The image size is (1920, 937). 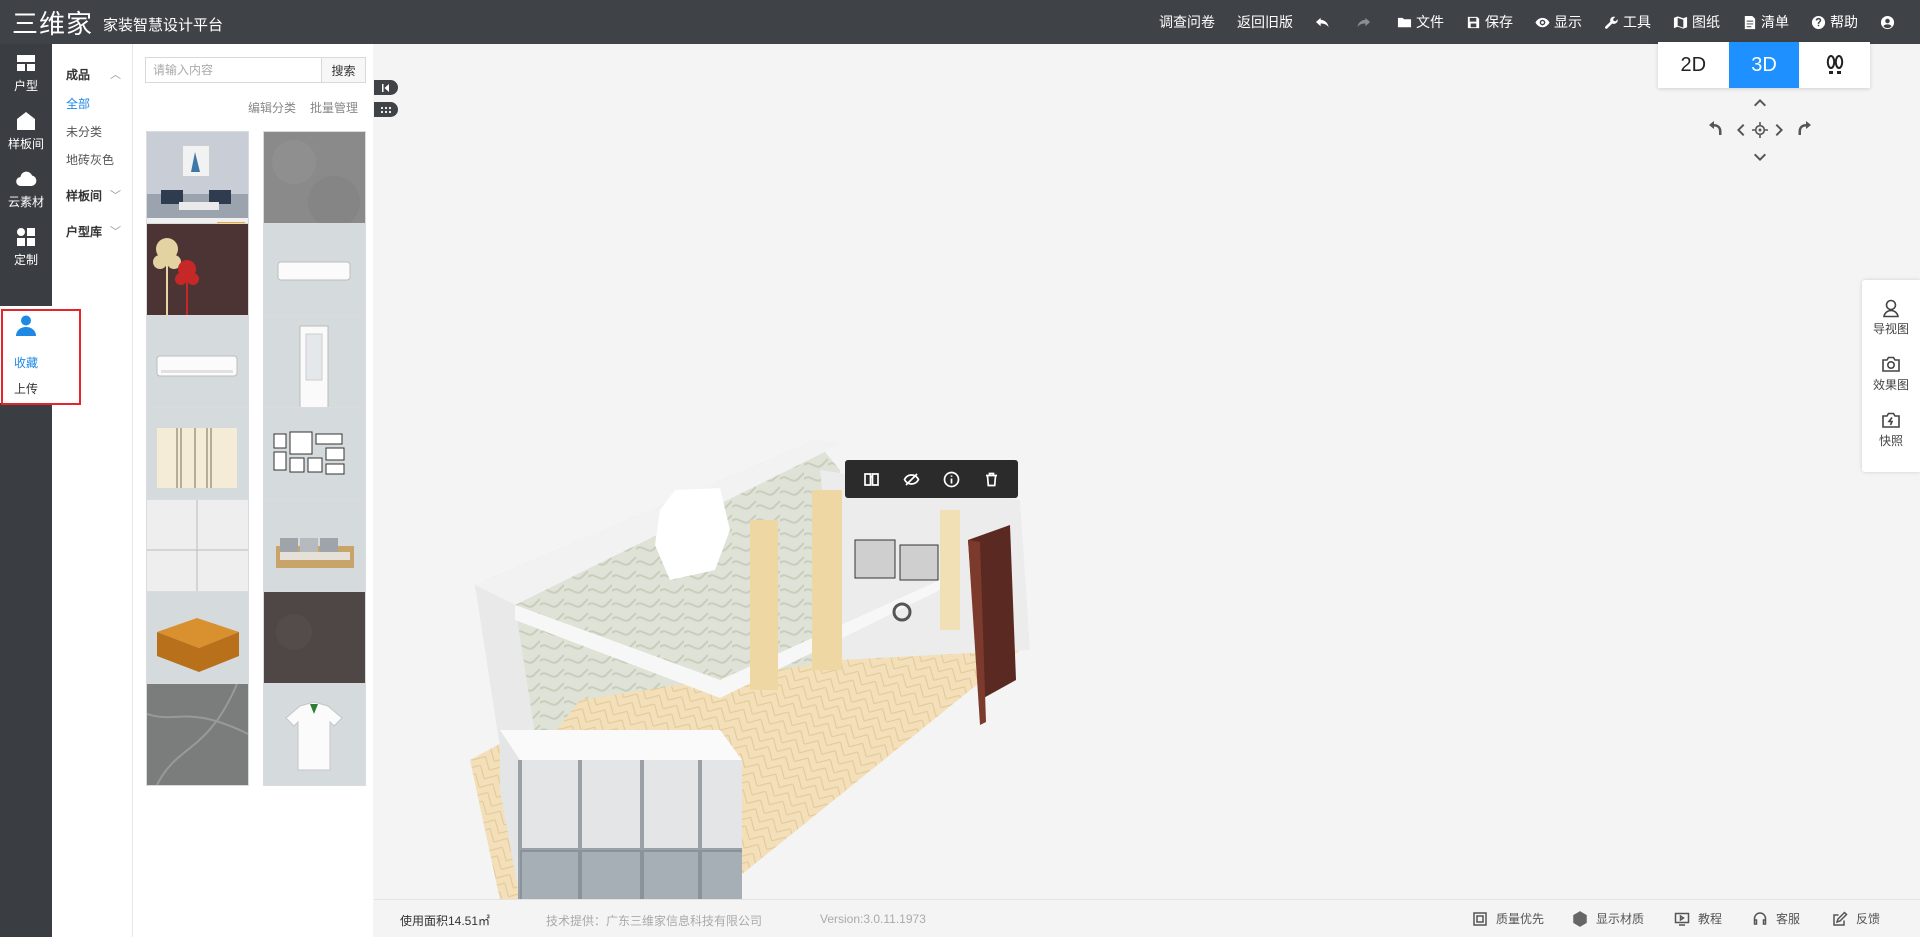 What do you see at coordinates (26, 189) in the screenshot?
I see `nav-cloud-material: 云素材` at bounding box center [26, 189].